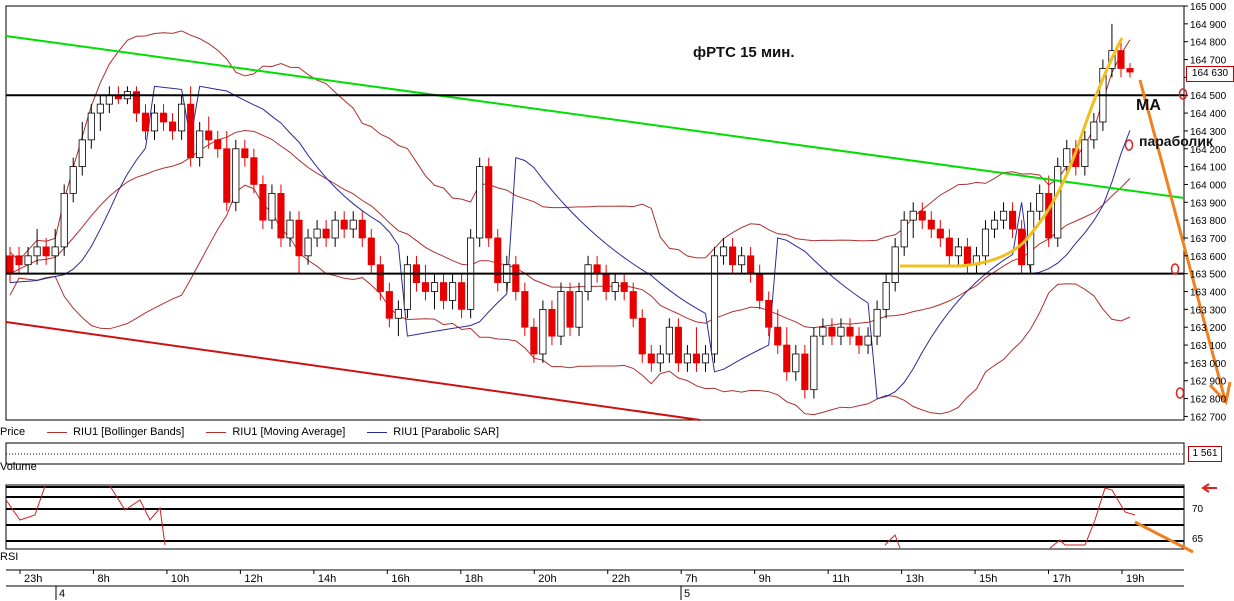  Describe the element at coordinates (547, 579) in the screenshot. I see `time-tick-label: 20h` at that location.